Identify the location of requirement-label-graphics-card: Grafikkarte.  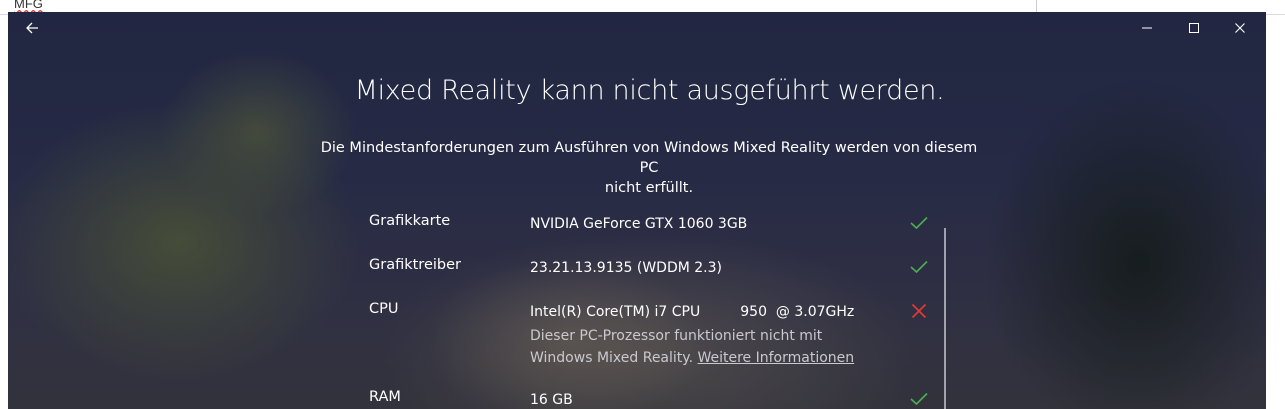
(410, 221).